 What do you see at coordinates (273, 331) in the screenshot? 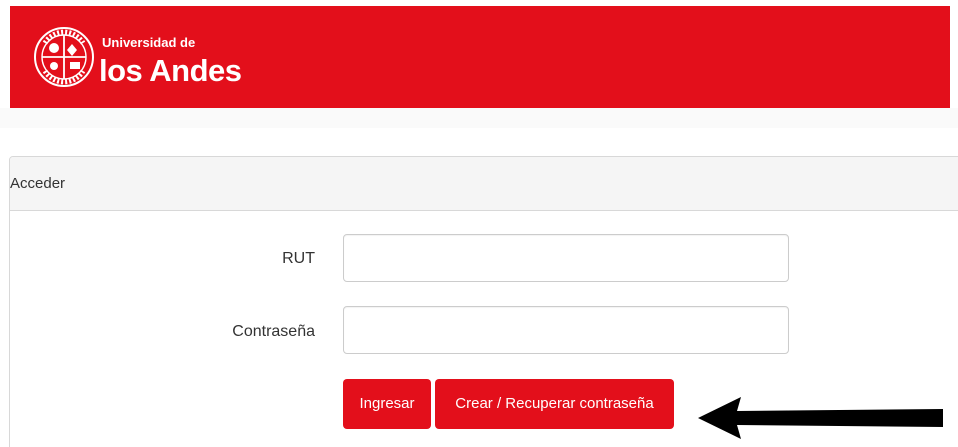
I see `password-label: Contraseña` at bounding box center [273, 331].